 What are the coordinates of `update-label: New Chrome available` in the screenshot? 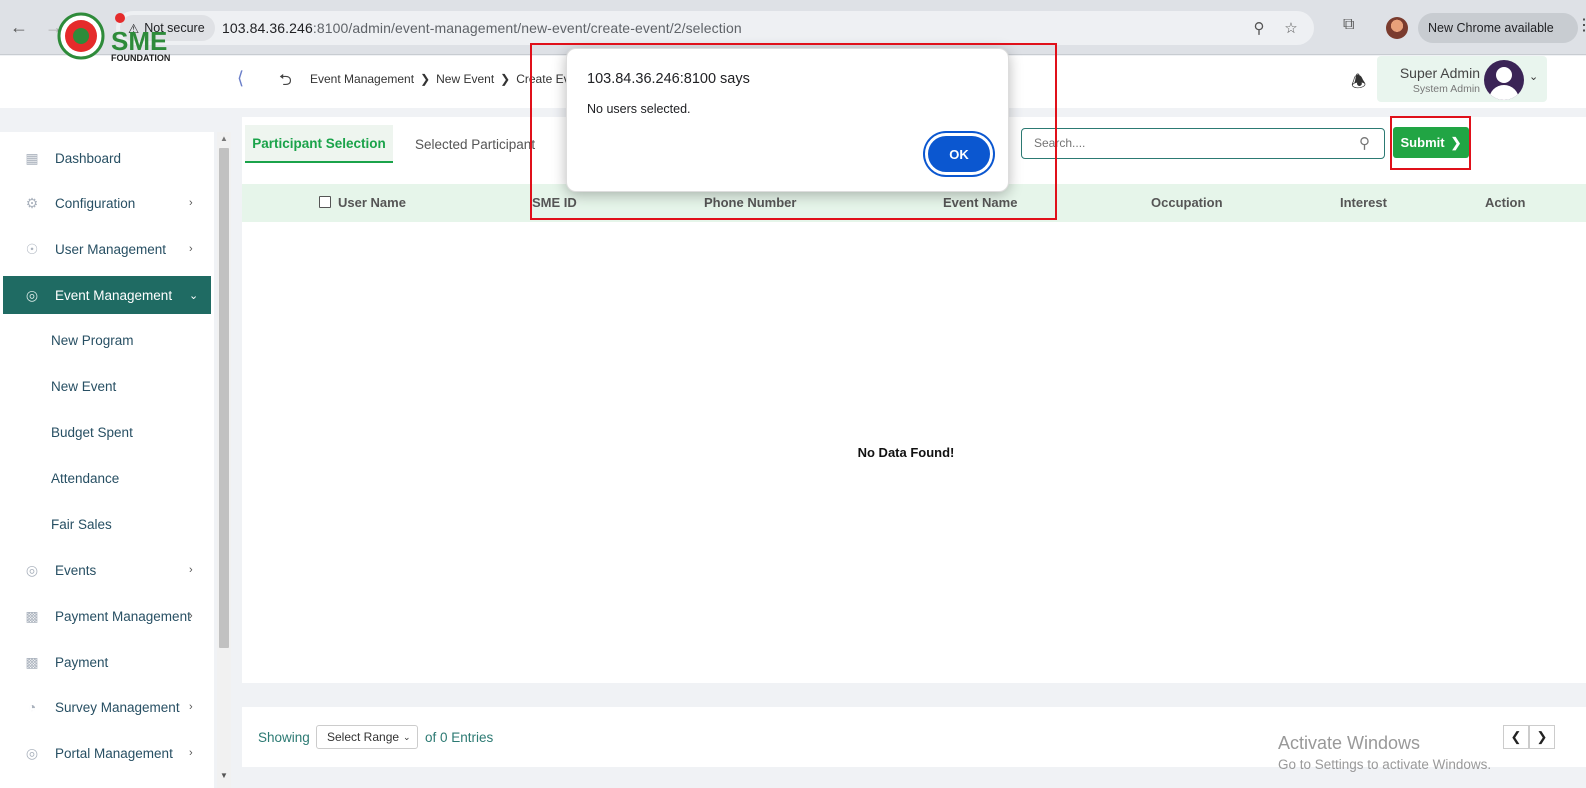 It's located at (1491, 28).